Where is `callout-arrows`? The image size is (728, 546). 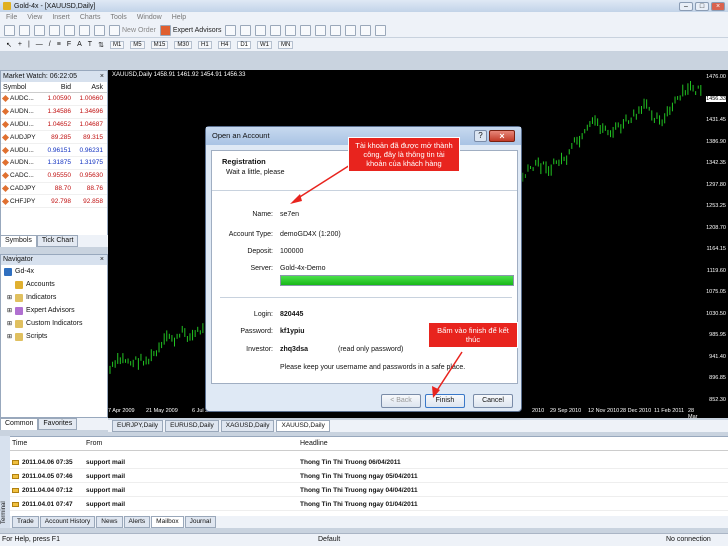 callout-arrows is located at coordinates (376, 278).